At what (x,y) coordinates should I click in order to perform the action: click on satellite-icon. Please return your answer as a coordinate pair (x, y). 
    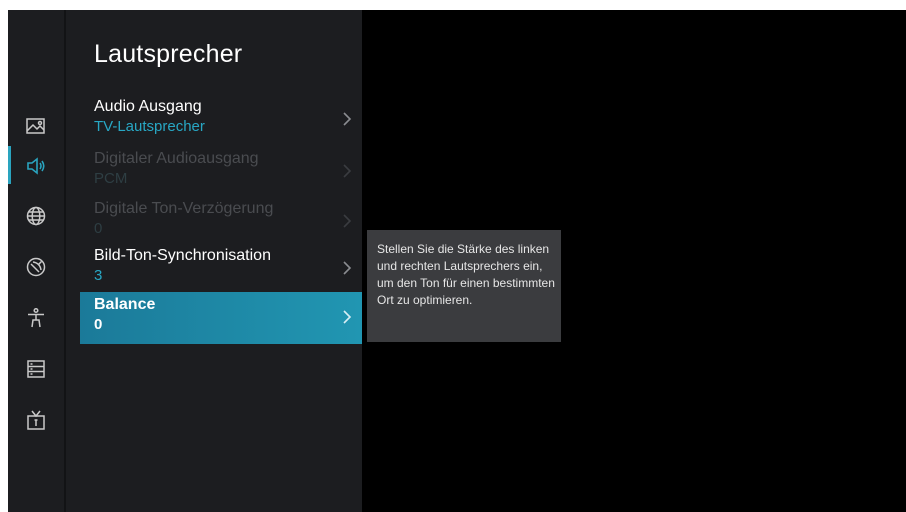
    Looking at the image, I should click on (36, 267).